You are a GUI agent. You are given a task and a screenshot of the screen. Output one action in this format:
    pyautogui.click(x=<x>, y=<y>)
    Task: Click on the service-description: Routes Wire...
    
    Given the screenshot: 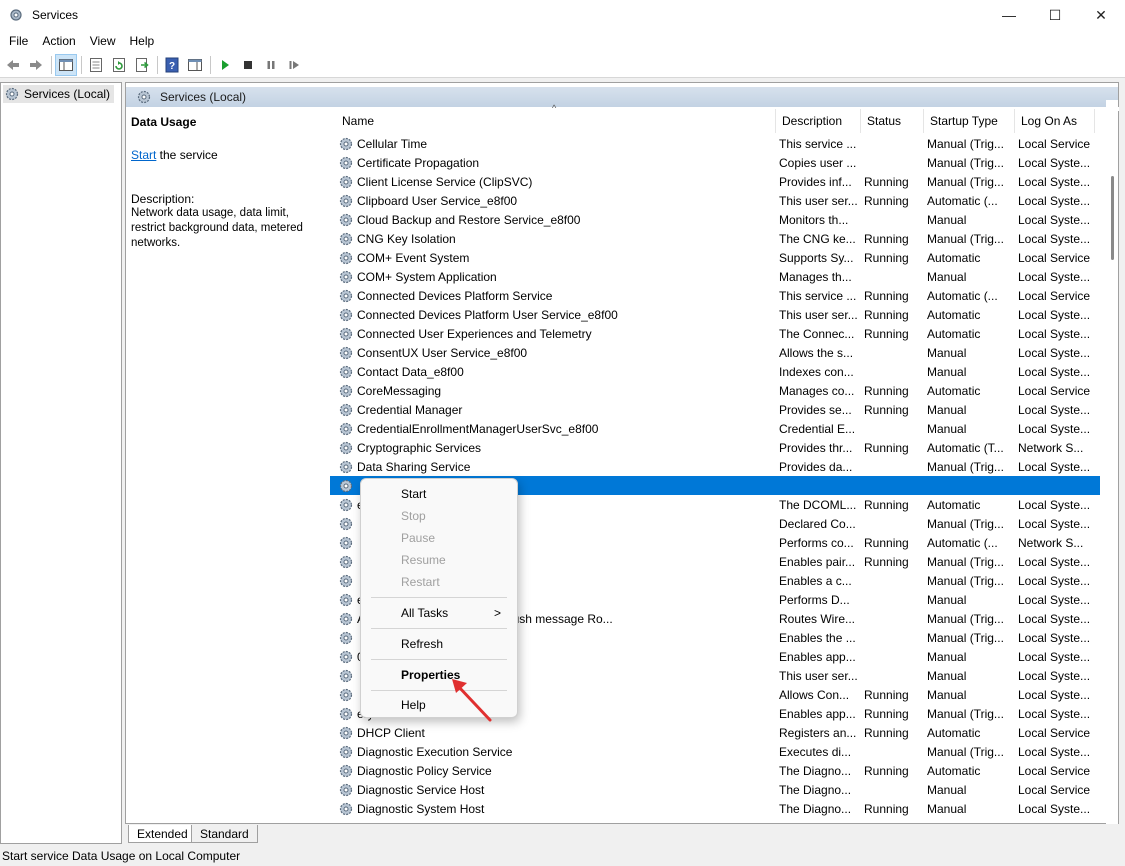 What is the action you would take?
    pyautogui.click(x=817, y=618)
    